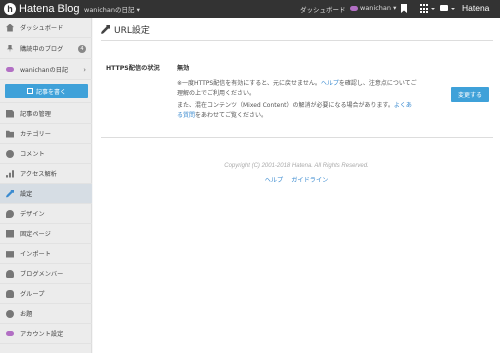  Describe the element at coordinates (46, 294) in the screenshot. I see `sidebar-item-groups: グループ` at that location.